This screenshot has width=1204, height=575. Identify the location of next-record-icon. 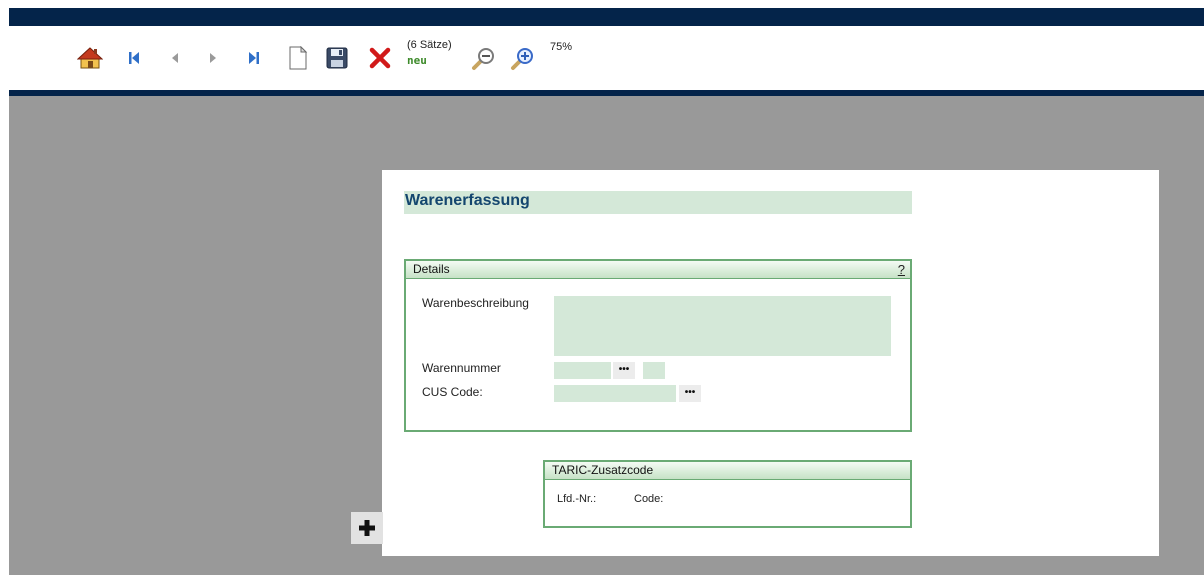
(213, 58).